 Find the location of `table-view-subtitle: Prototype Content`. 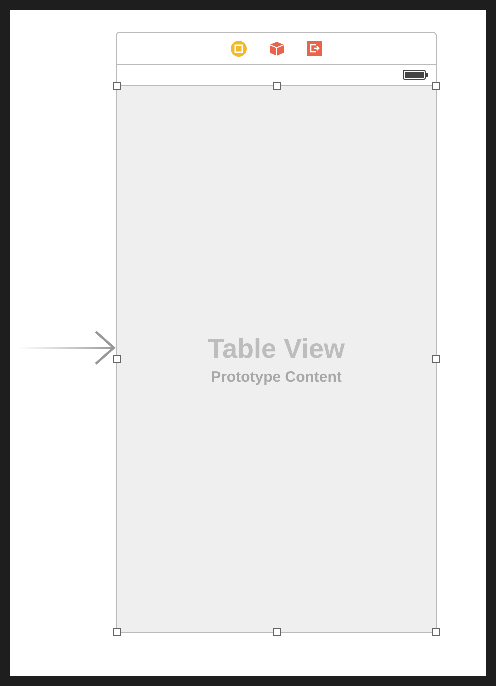

table-view-subtitle: Prototype Content is located at coordinates (276, 377).